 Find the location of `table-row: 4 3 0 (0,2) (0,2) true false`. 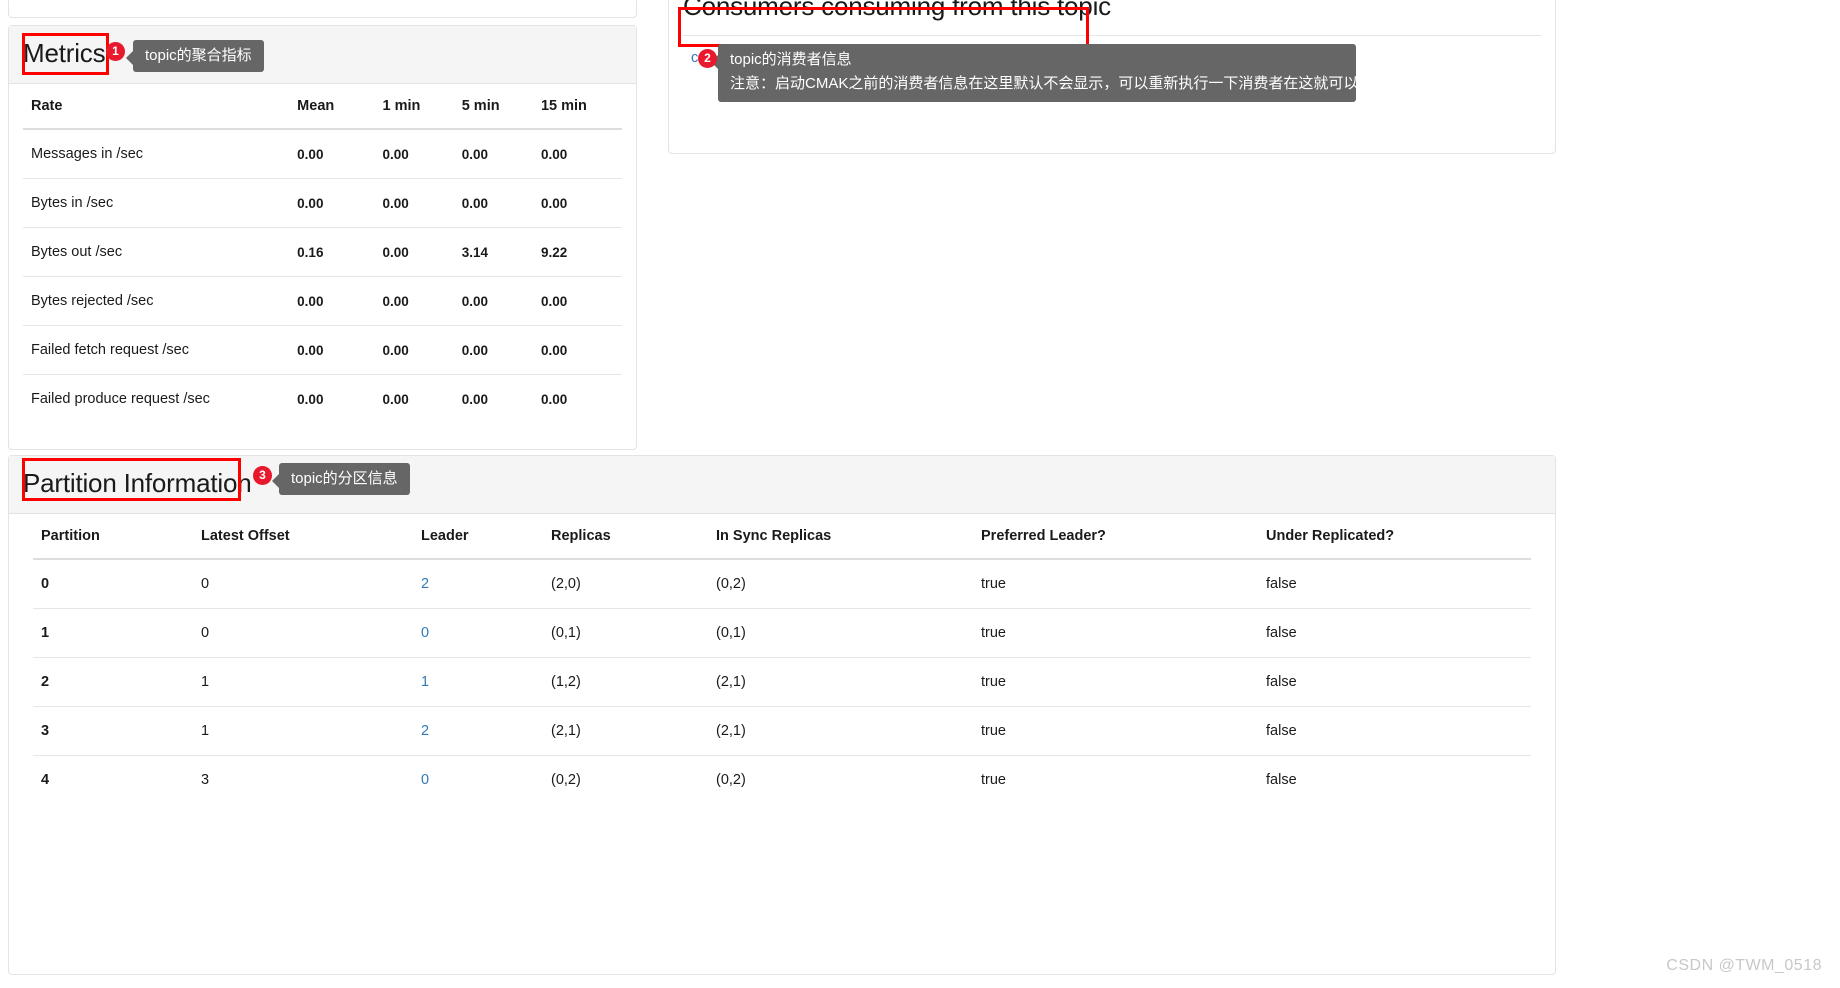

table-row: 4 3 0 (0,2) (0,2) true false is located at coordinates (782, 779).